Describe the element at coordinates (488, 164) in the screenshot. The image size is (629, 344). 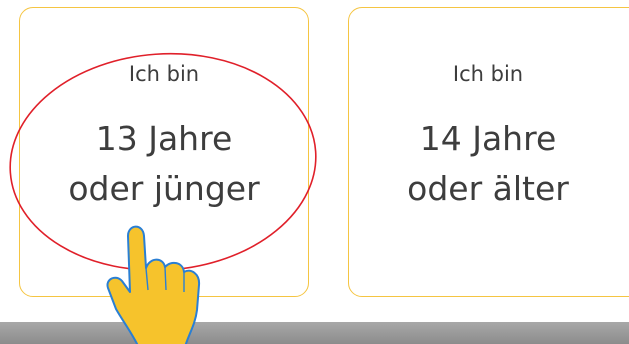
I see `card-age-label: 14 Jahre oder älter` at that location.